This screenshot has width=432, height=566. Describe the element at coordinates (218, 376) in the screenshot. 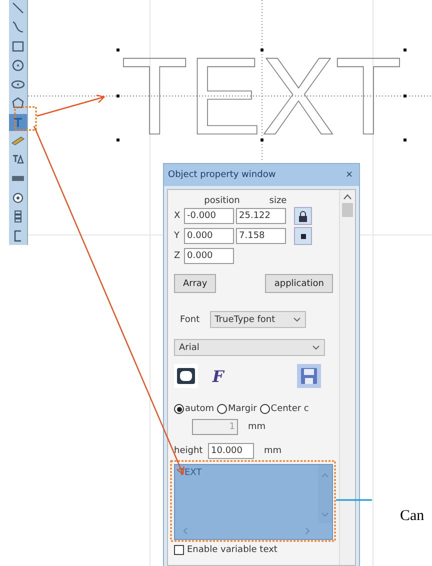

I see `font-style-button: F` at that location.